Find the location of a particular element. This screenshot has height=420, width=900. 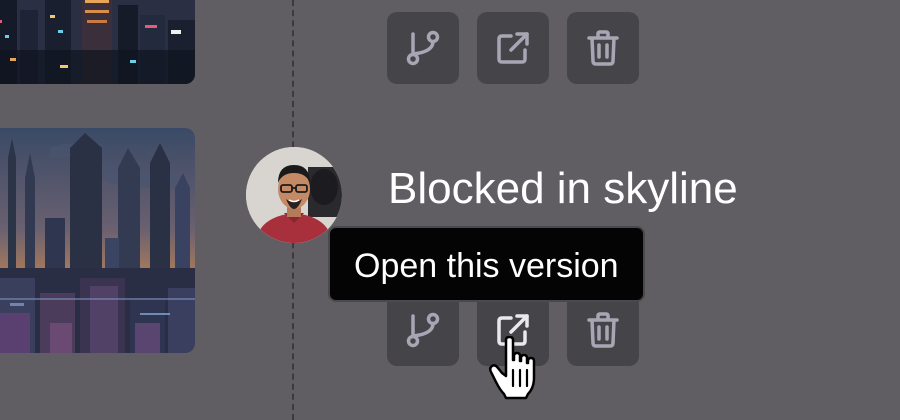

version-thumbnail-current is located at coordinates (97, 240).